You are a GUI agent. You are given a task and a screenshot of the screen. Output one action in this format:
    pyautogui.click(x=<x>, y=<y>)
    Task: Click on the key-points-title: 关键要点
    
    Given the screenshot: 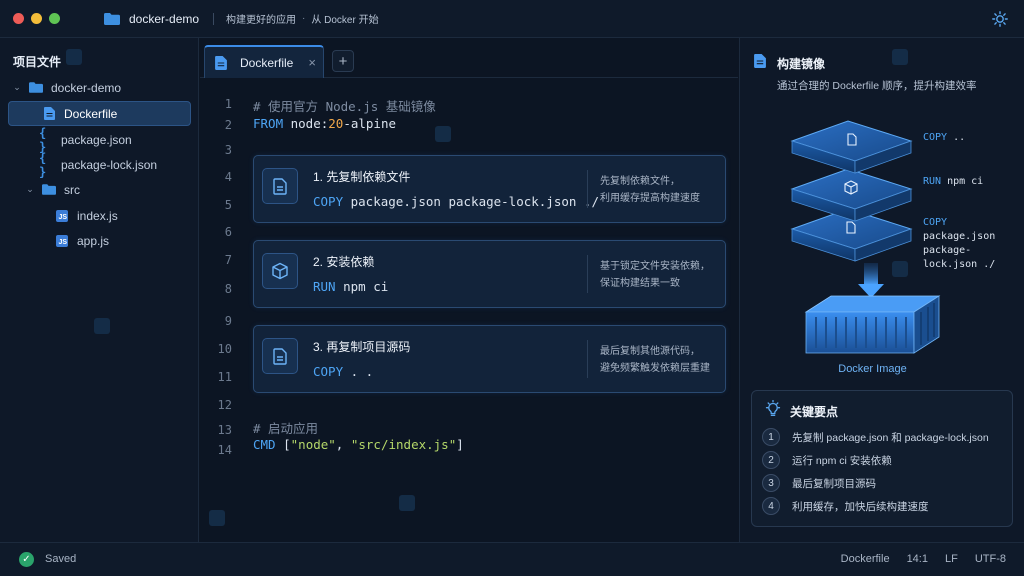 What is the action you would take?
    pyautogui.click(x=814, y=412)
    